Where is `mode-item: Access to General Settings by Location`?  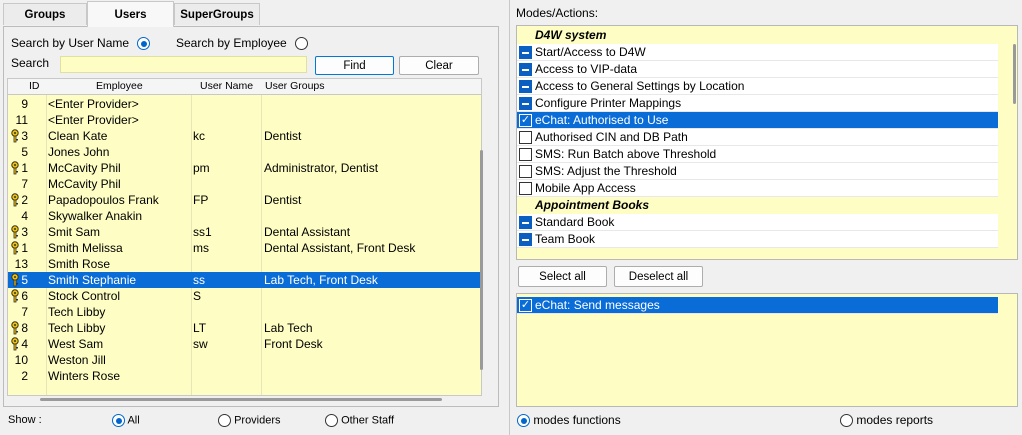
mode-item: Access to General Settings by Location is located at coordinates (757, 86).